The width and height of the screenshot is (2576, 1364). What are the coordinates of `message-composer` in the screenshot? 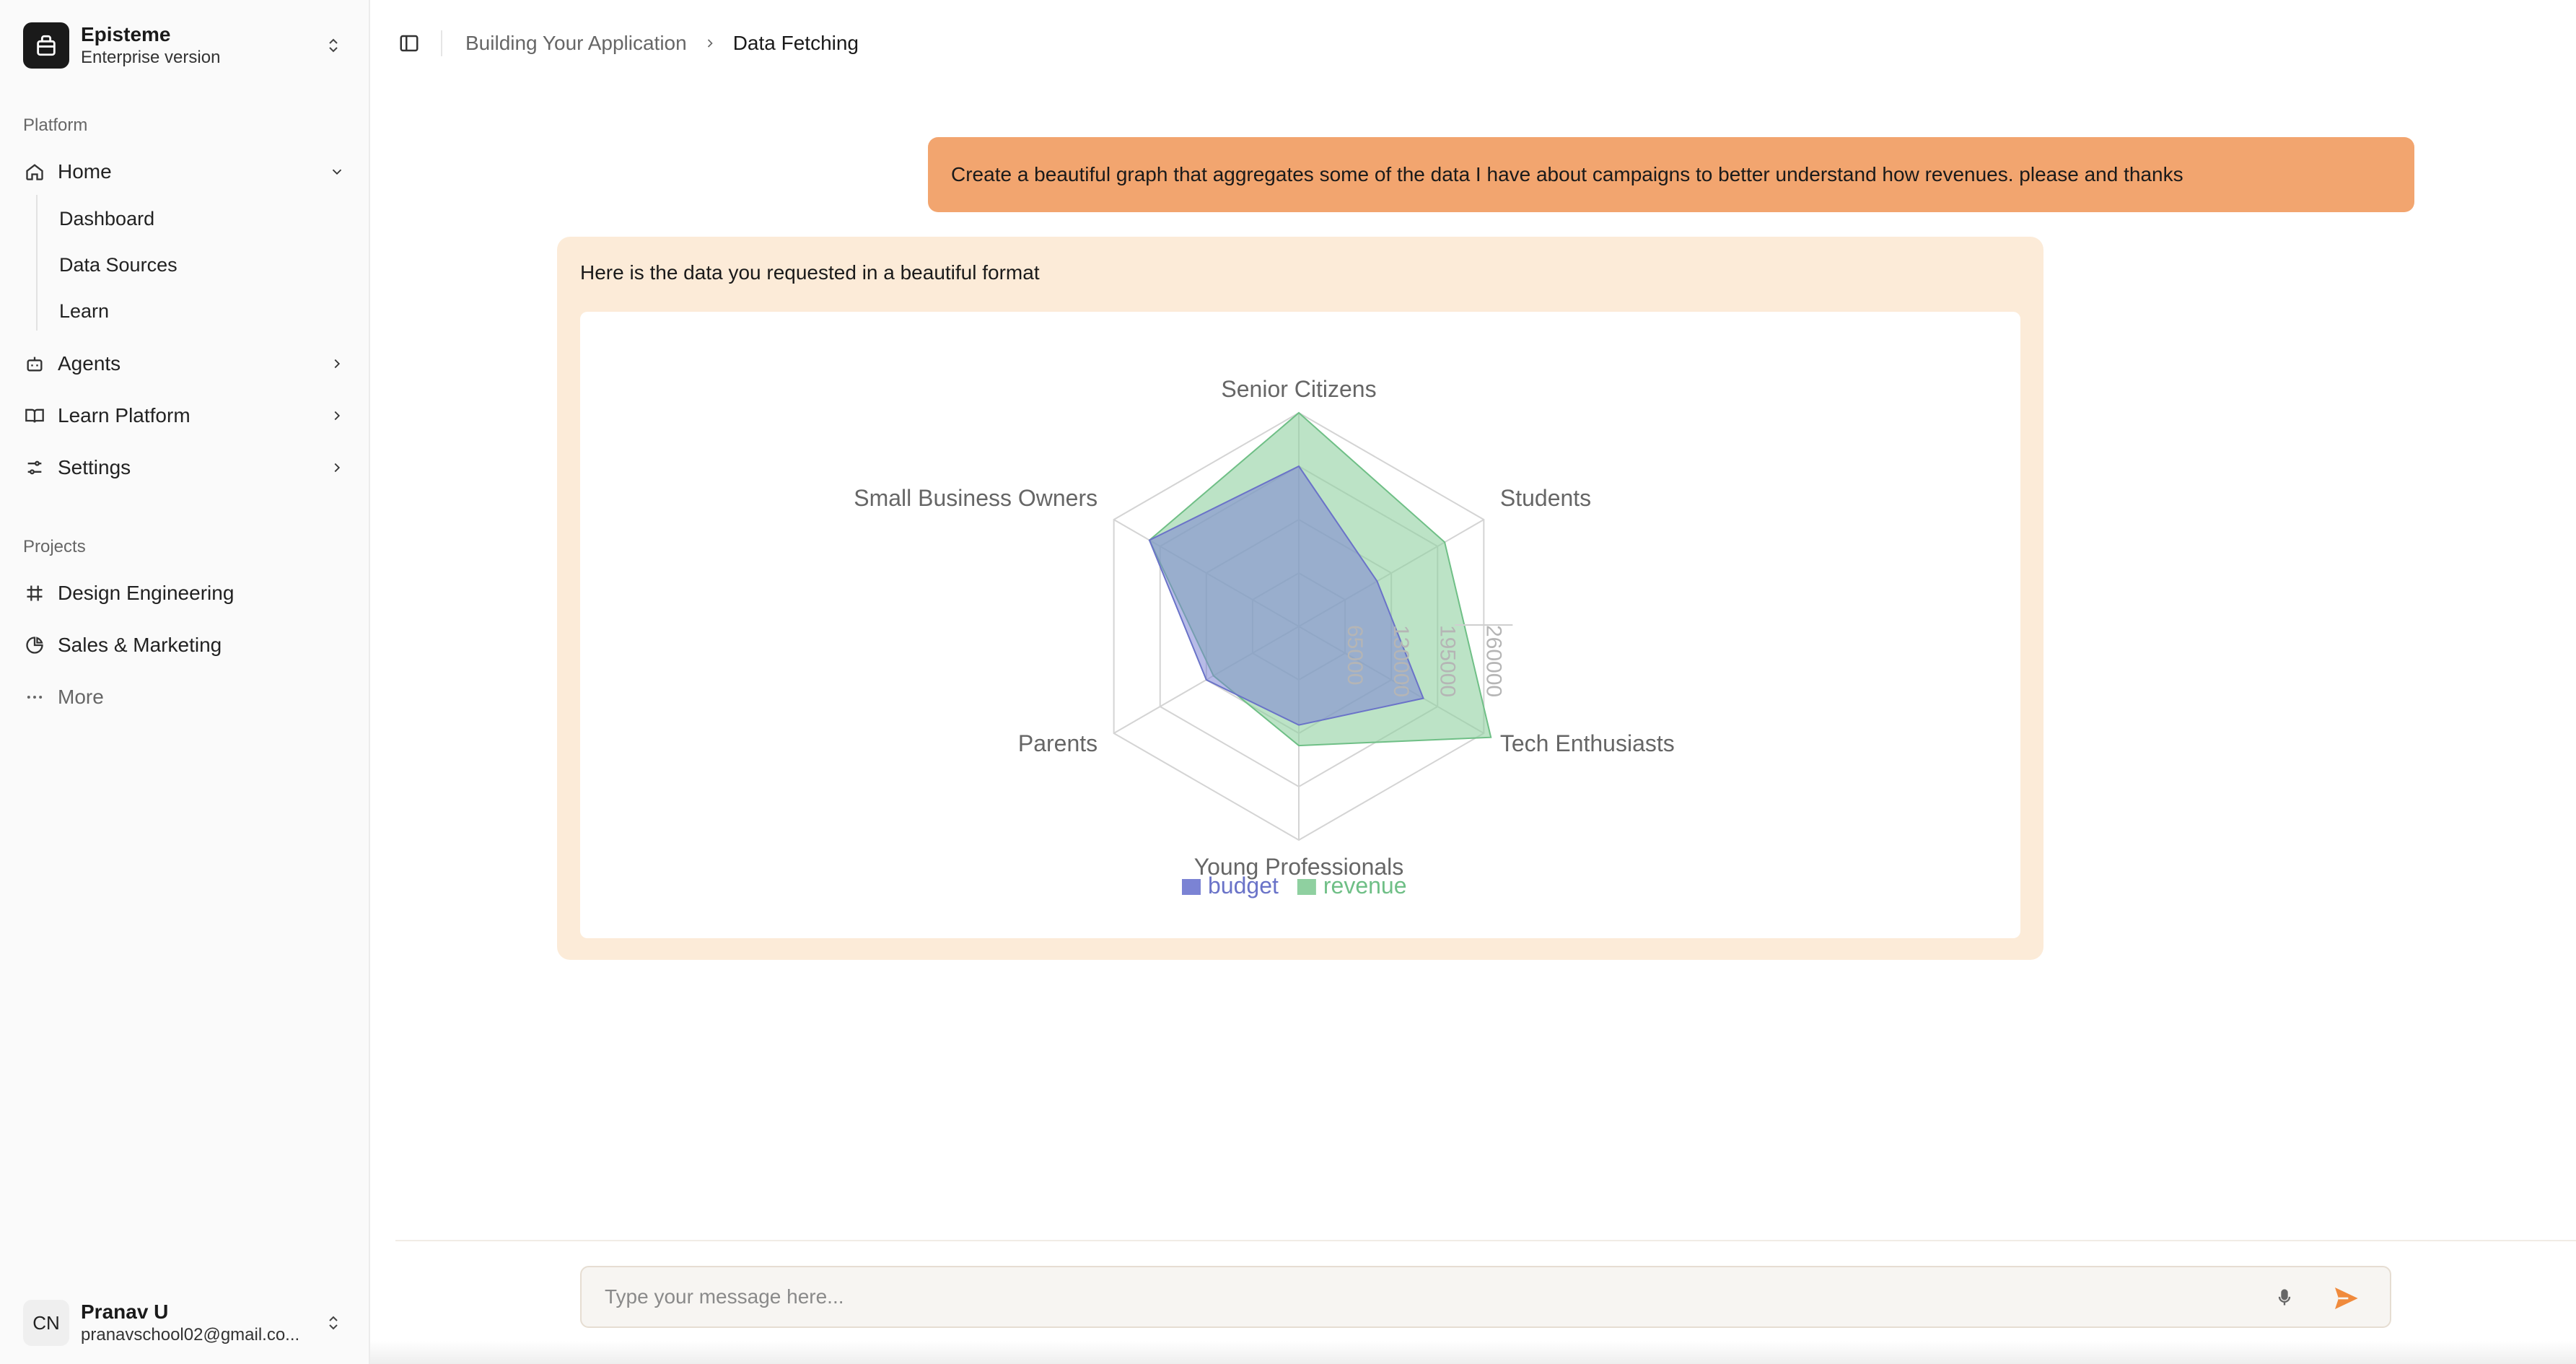 It's located at (1486, 1297).